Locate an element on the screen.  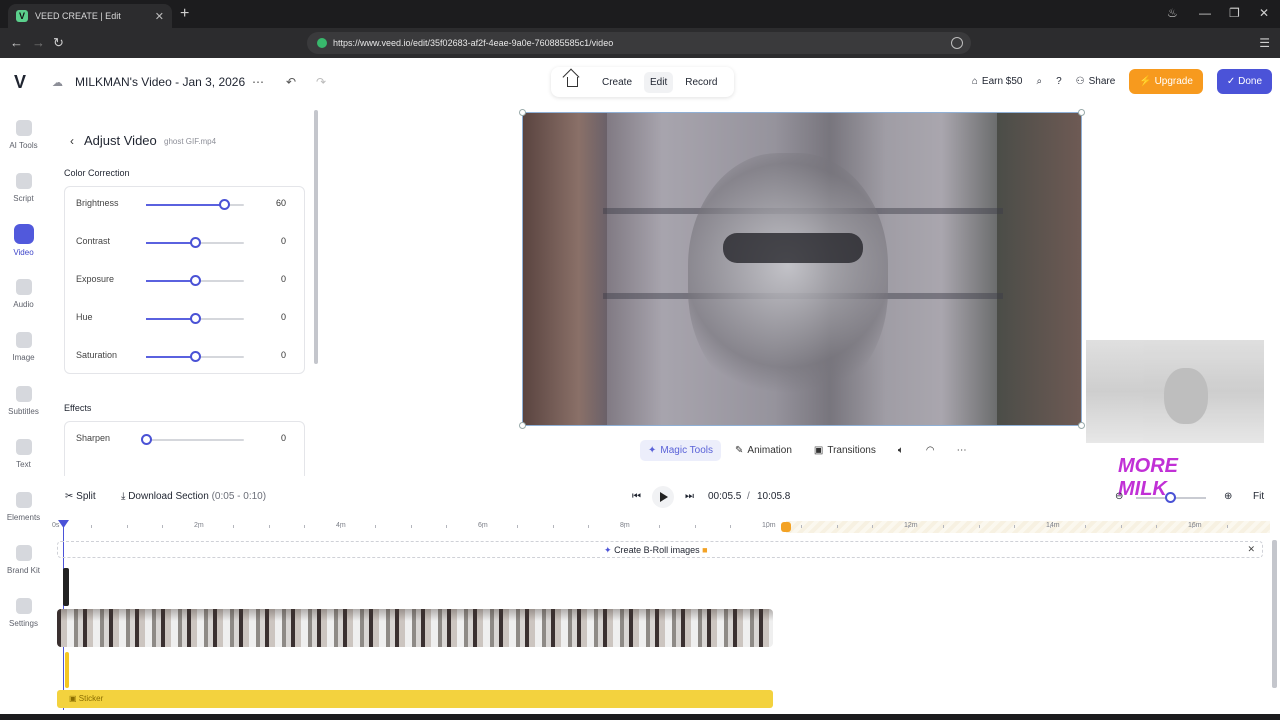
sidebar-item-video: Video is located at coordinates (23, 240).